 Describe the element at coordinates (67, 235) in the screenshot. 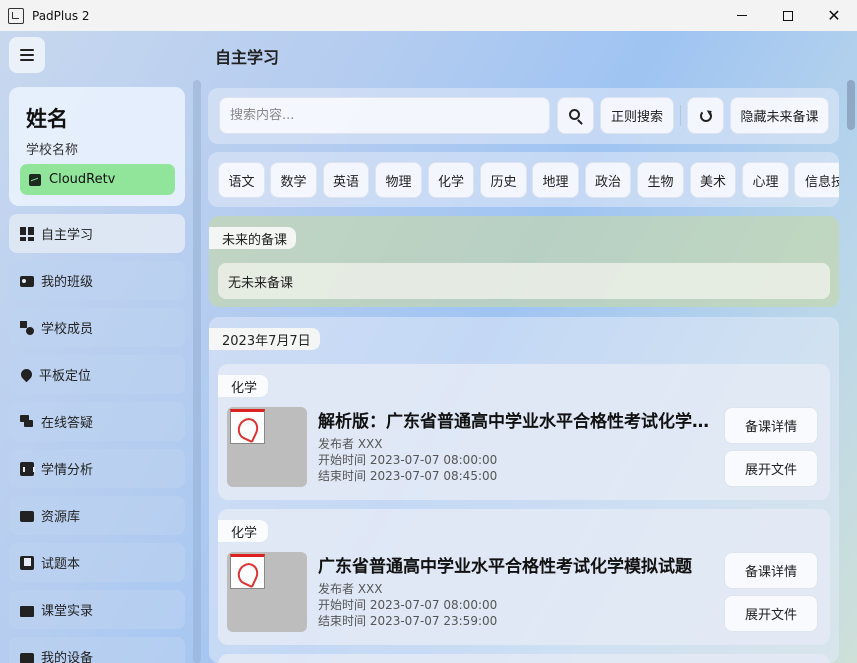

I see `sidebar-item-label: 自主学习` at that location.